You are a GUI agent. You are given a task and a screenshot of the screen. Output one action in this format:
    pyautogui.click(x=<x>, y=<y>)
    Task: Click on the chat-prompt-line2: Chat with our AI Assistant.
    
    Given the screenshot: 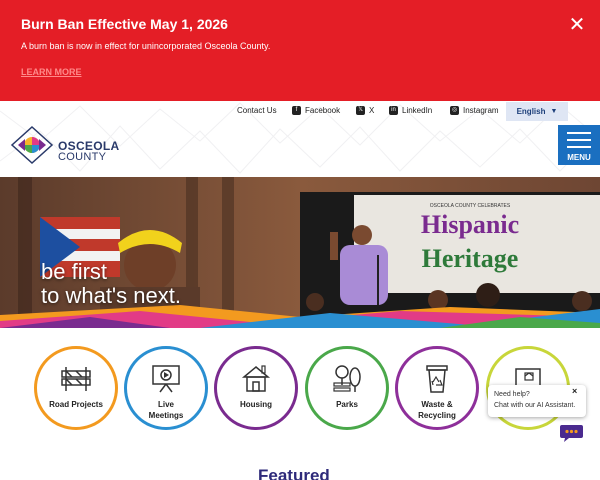 What is the action you would take?
    pyautogui.click(x=535, y=405)
    